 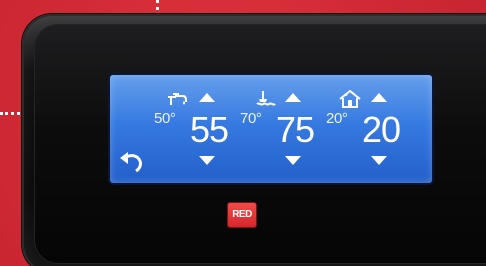 I want to click on room-current-temp: 20°, so click(x=337, y=118).